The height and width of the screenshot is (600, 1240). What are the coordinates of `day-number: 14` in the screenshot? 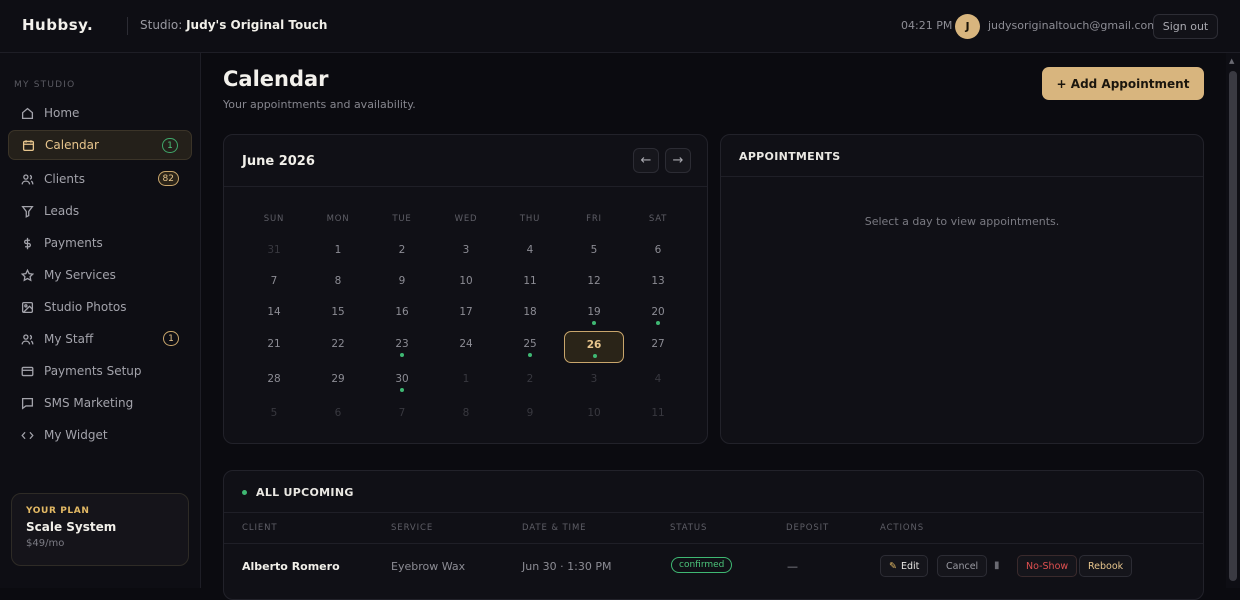 It's located at (274, 312).